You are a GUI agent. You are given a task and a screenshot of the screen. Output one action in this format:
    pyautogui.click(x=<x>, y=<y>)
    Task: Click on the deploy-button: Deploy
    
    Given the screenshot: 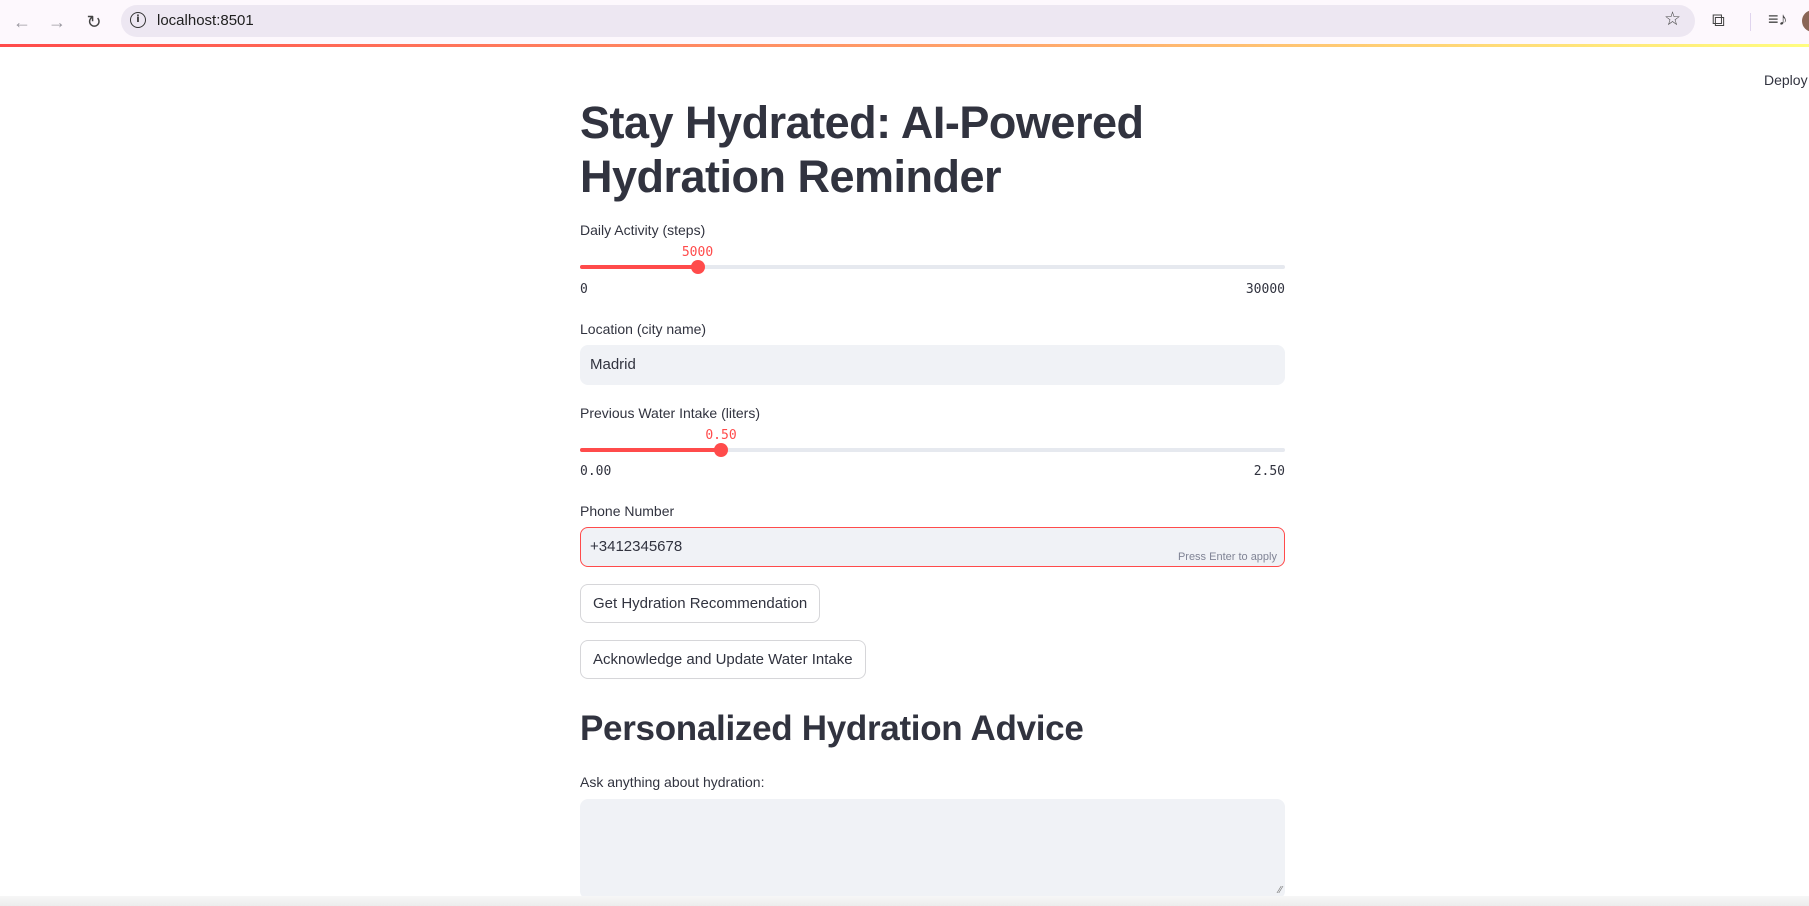 What is the action you would take?
    pyautogui.click(x=1786, y=80)
    